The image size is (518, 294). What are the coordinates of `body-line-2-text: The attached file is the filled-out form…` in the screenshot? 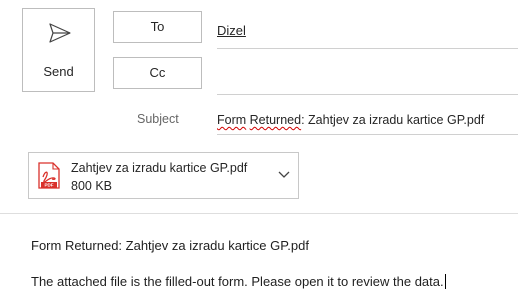 It's located at (237, 281).